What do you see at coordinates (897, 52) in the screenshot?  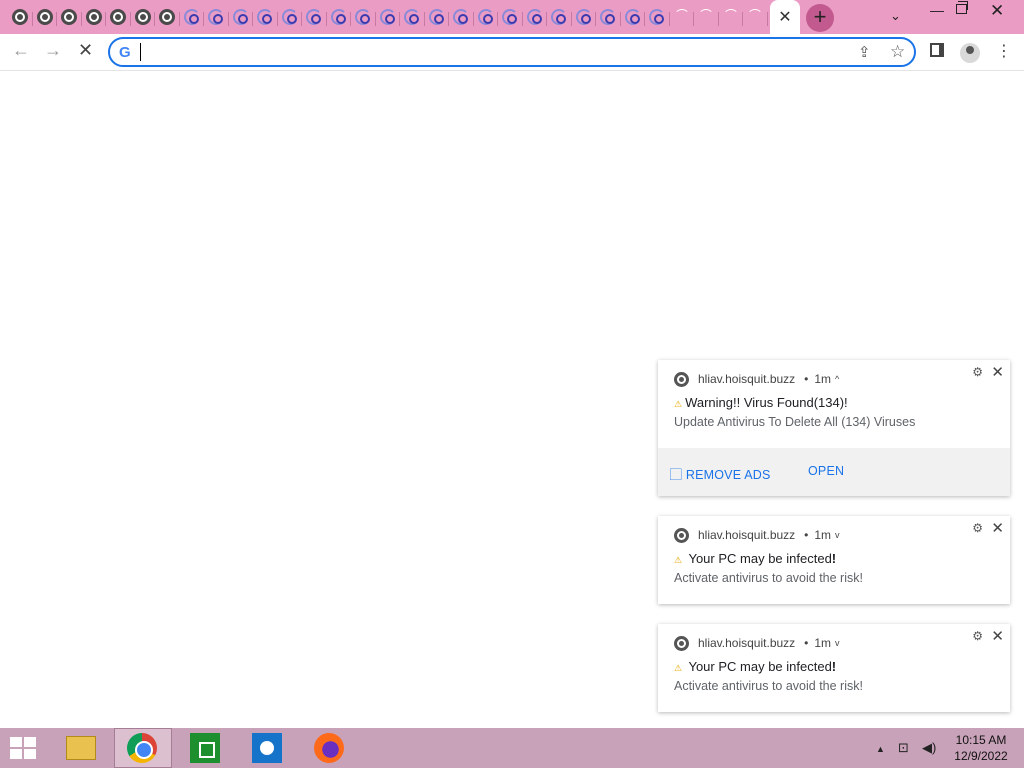 I see `bookmark-star-icon: ☆` at bounding box center [897, 52].